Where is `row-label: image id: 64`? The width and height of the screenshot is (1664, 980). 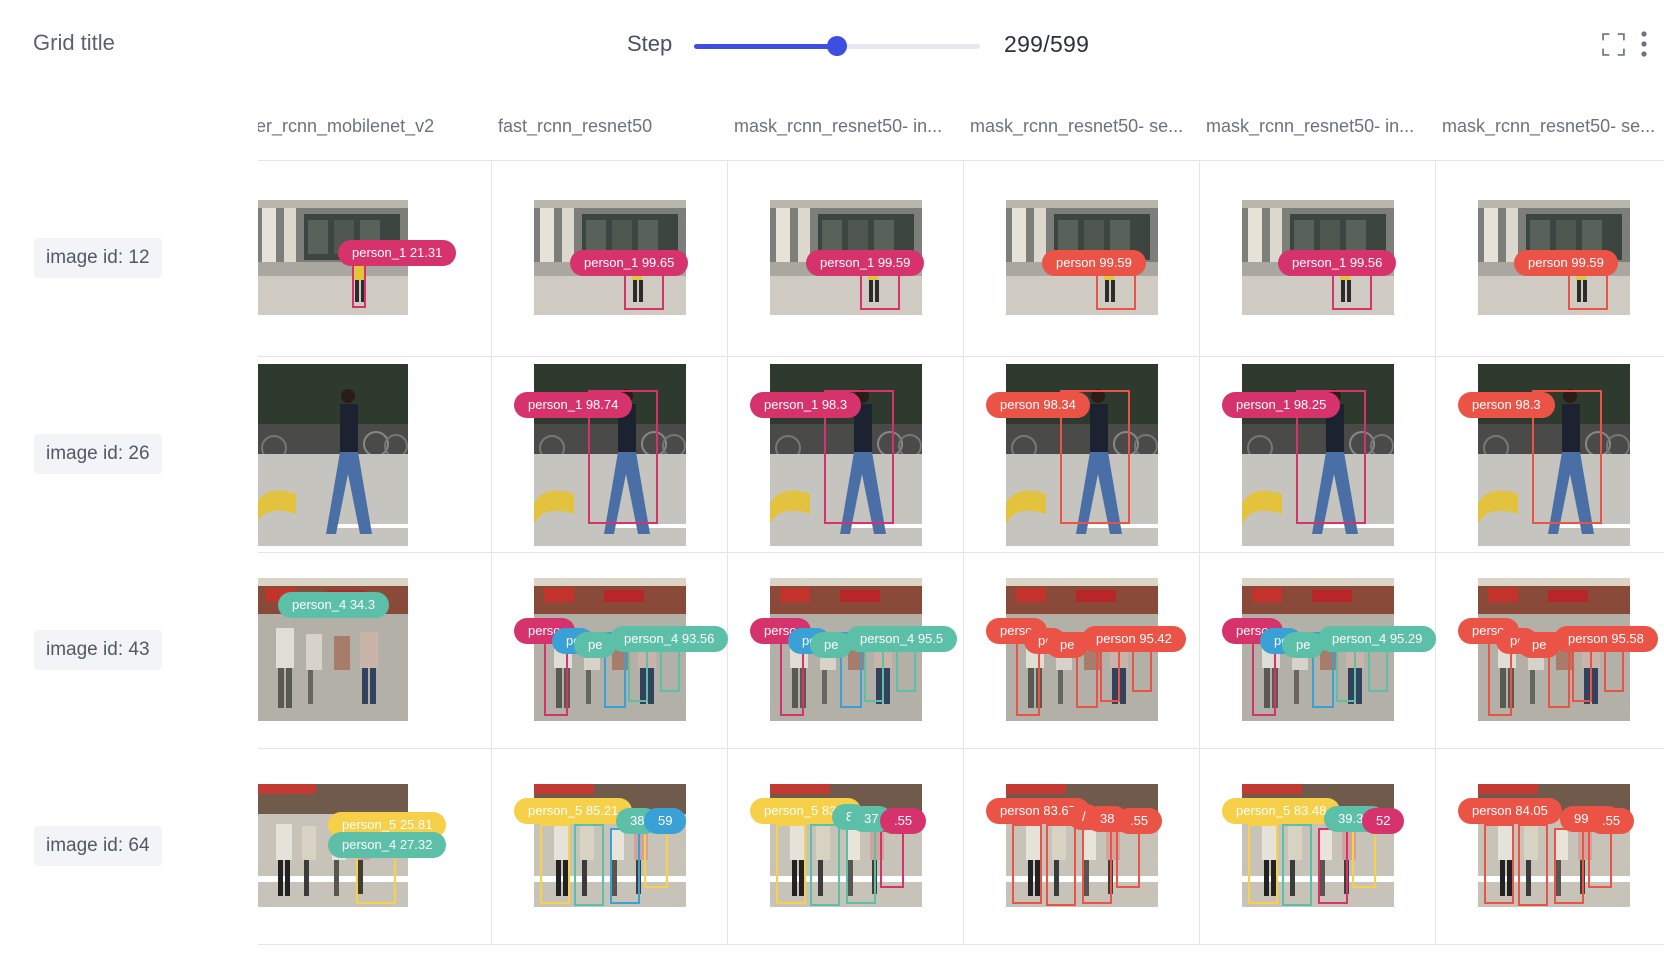 row-label: image id: 64 is located at coordinates (98, 846).